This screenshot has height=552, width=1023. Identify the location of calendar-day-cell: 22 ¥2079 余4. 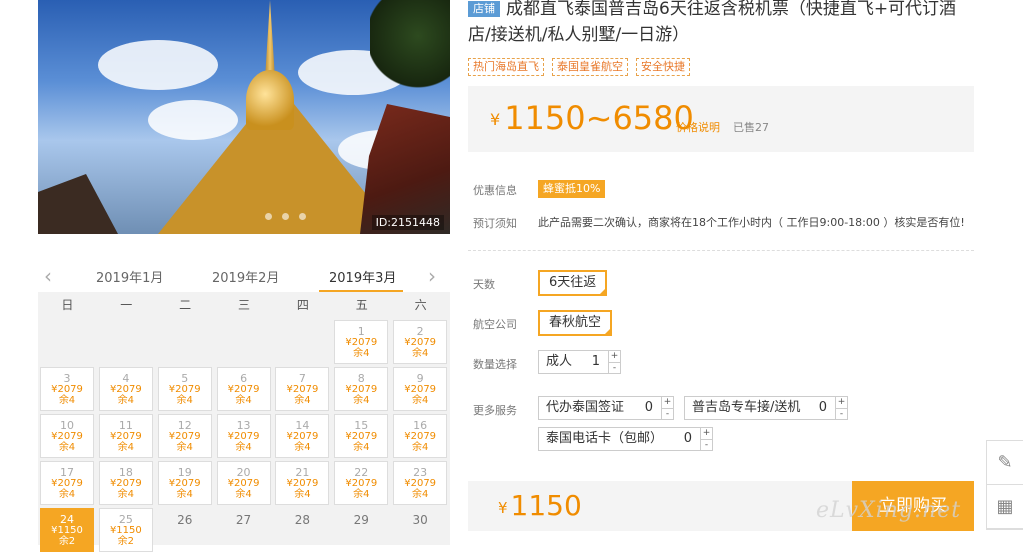
(361, 483).